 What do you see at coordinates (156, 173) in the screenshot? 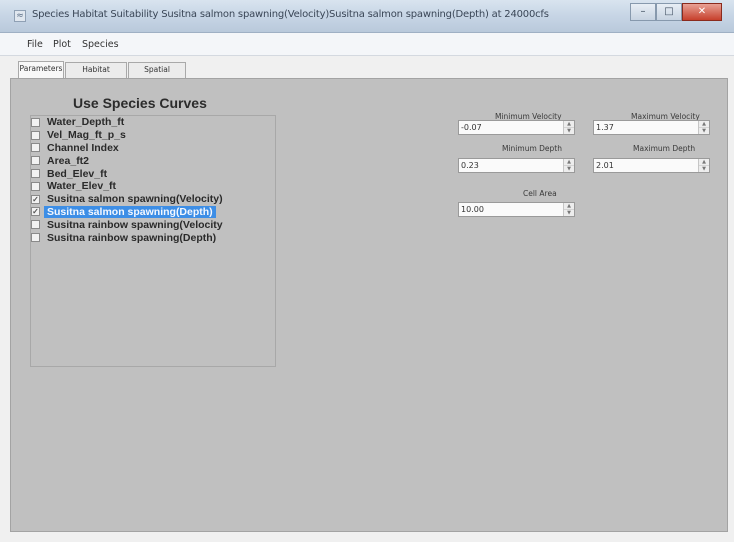
I see `species-item: Bed_Elev_ft` at bounding box center [156, 173].